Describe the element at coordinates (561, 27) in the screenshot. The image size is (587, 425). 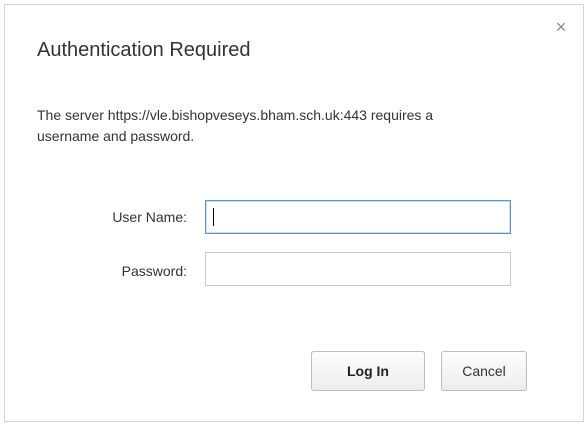
I see `close-icon: ×` at that location.